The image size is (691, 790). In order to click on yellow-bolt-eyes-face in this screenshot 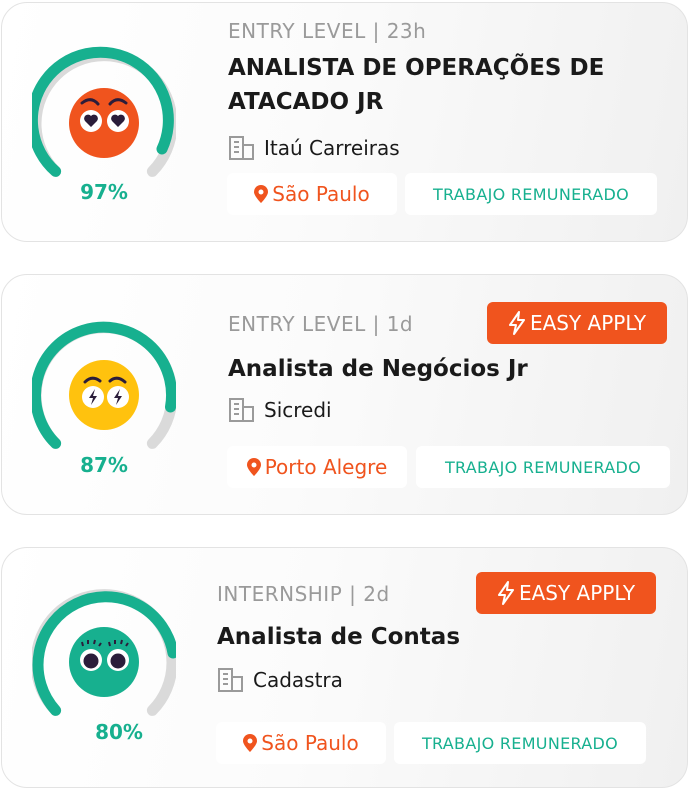, I will do `click(104, 395)`.